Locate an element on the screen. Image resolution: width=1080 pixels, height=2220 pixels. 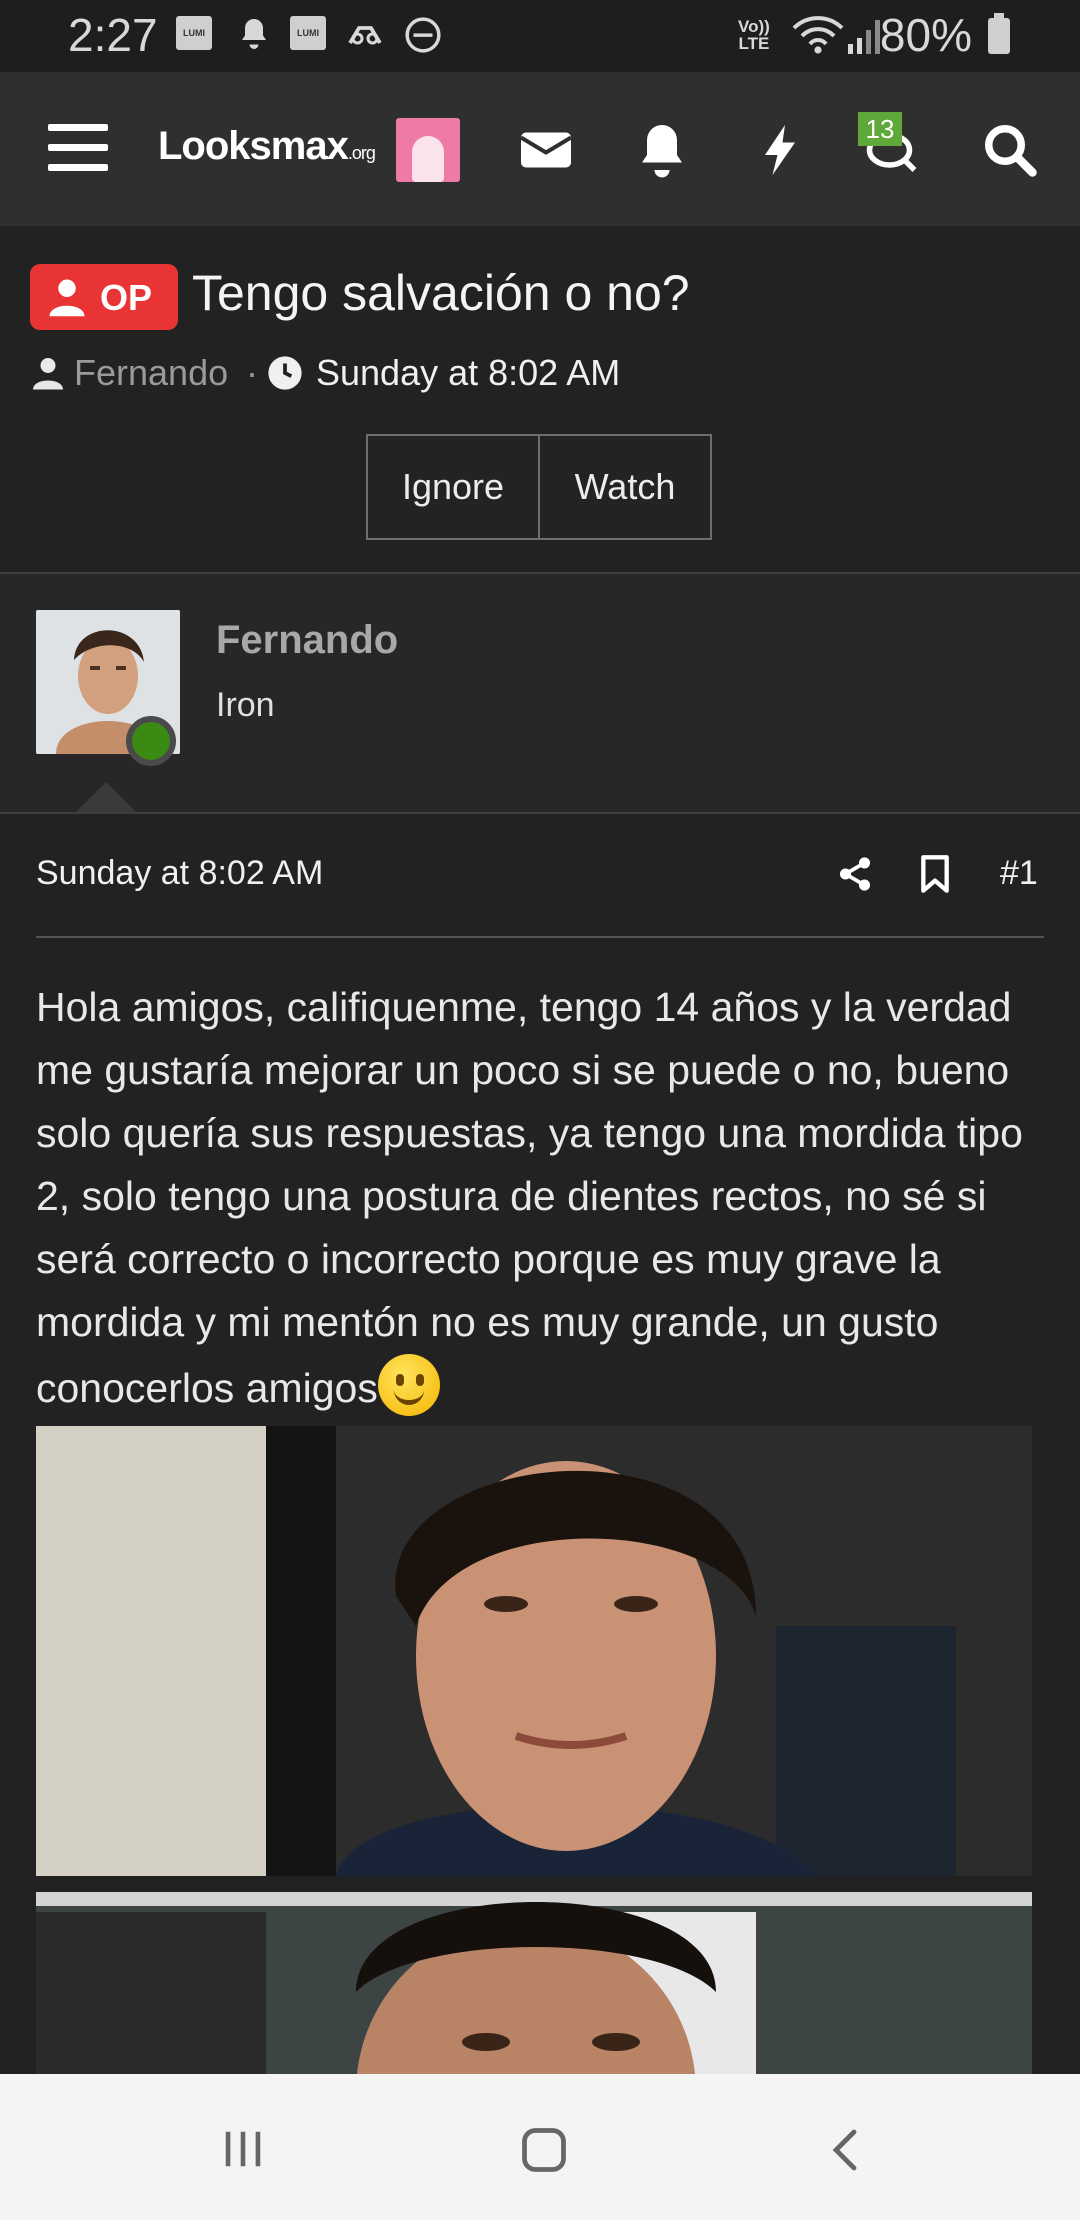
do-not-disturb-icon is located at coordinates (423, 35).